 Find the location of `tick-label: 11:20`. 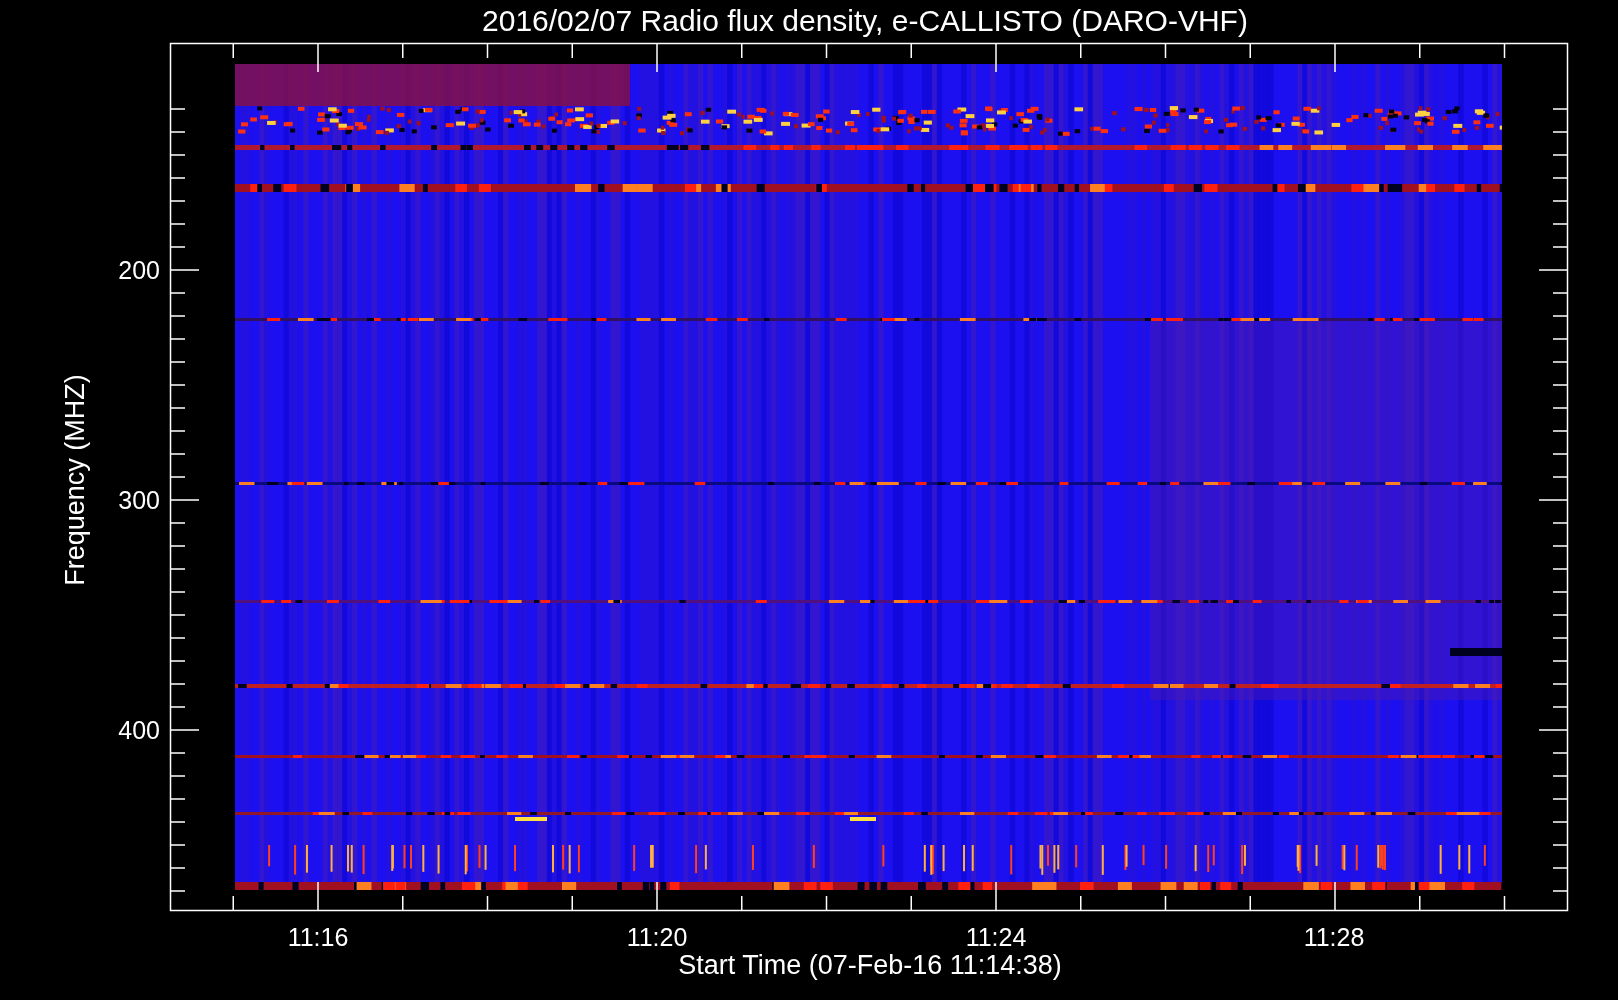

tick-label: 11:20 is located at coordinates (657, 937).